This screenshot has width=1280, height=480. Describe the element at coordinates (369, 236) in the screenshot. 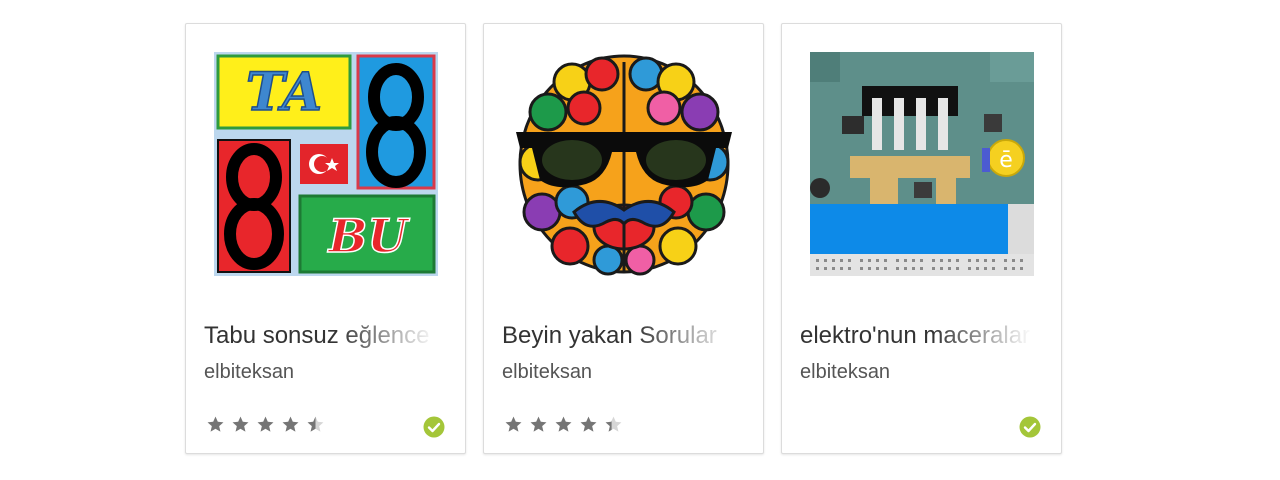

I see `svg-text: BU` at that location.